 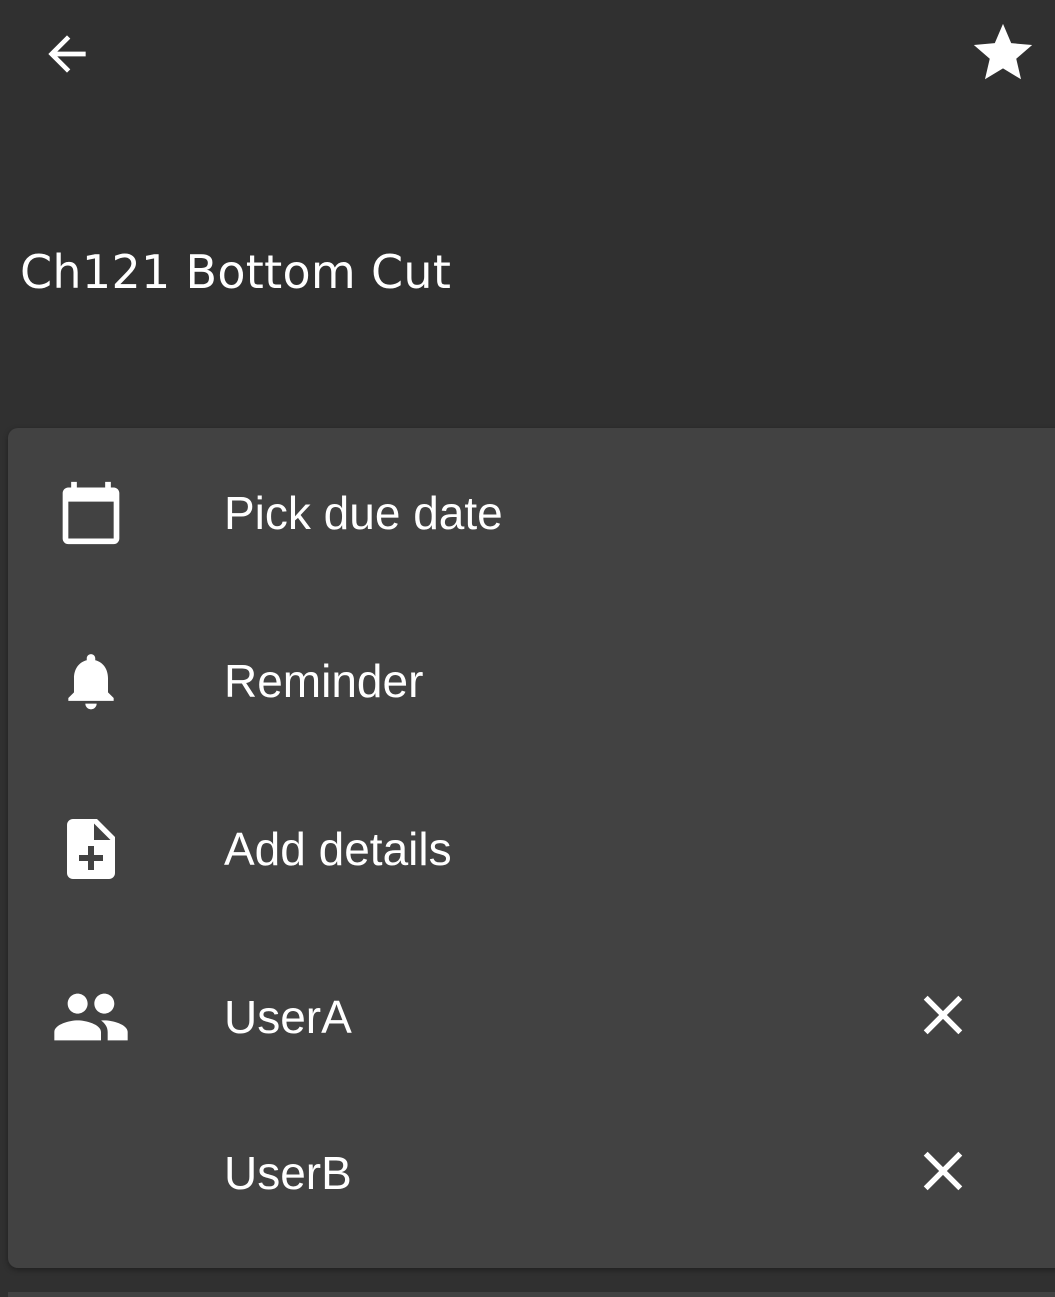 I want to click on reminder-label: Reminder, so click(x=324, y=681).